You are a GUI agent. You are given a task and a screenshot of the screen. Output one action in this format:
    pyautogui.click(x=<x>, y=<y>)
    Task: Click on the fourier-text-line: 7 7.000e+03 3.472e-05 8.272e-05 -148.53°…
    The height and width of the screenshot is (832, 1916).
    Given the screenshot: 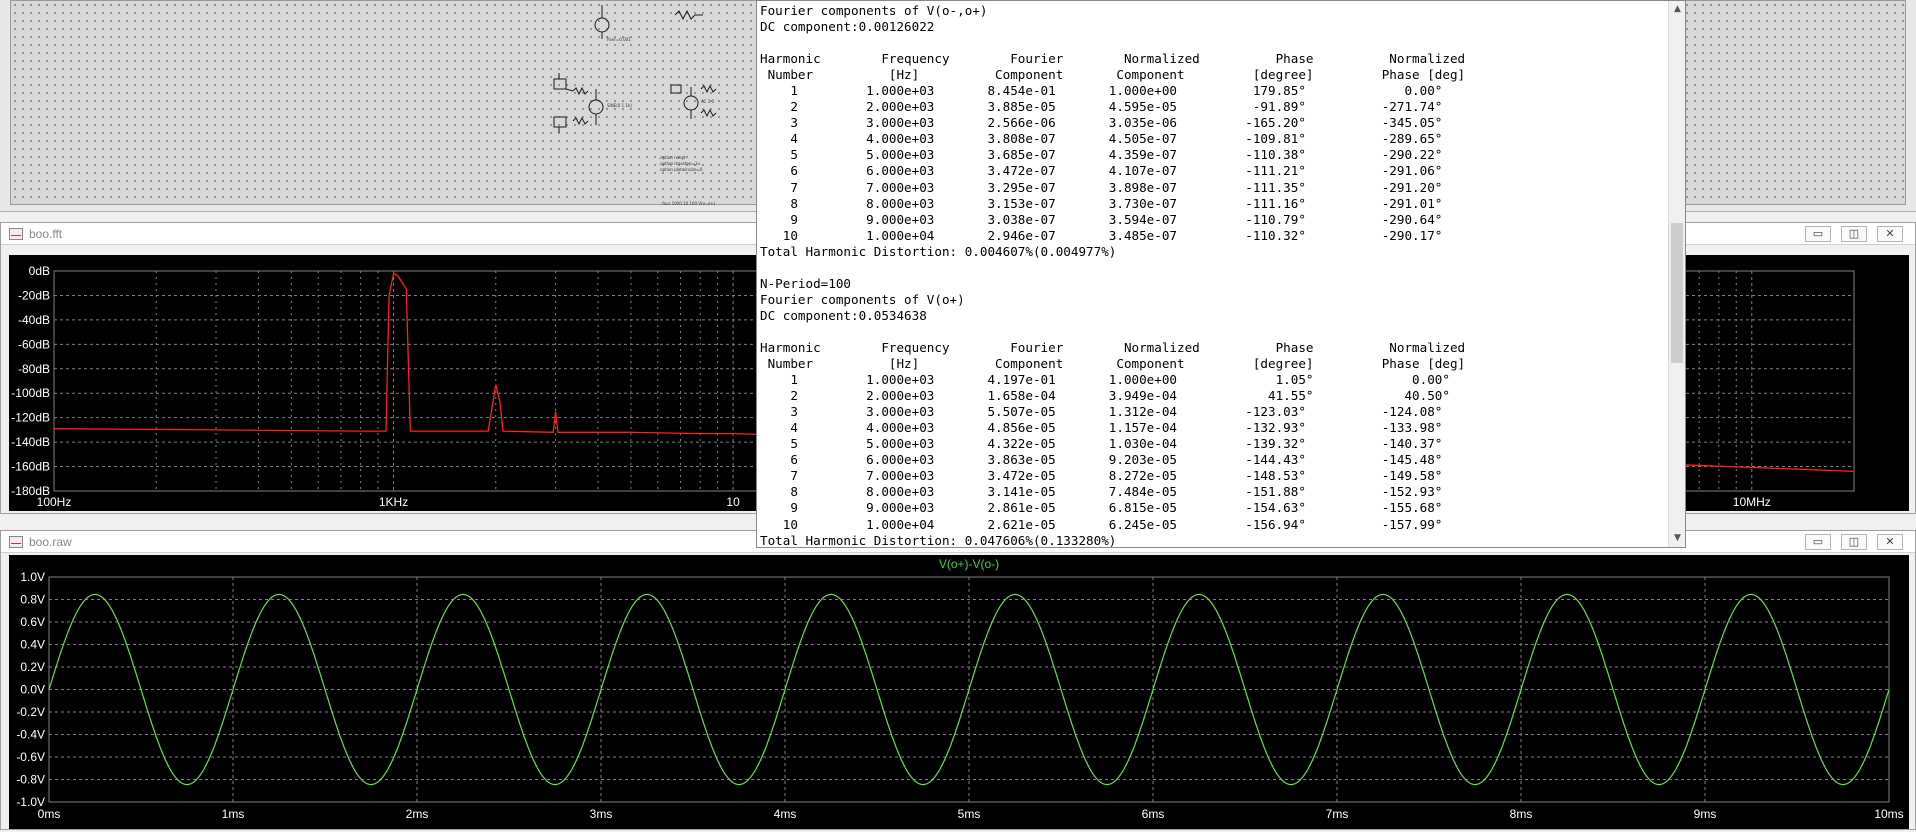 What is the action you would take?
    pyautogui.click(x=1101, y=476)
    